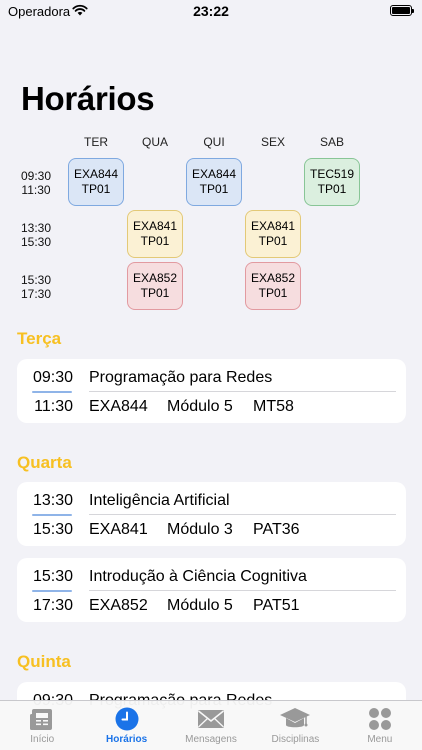  I want to click on envelope-icon, so click(211, 719).